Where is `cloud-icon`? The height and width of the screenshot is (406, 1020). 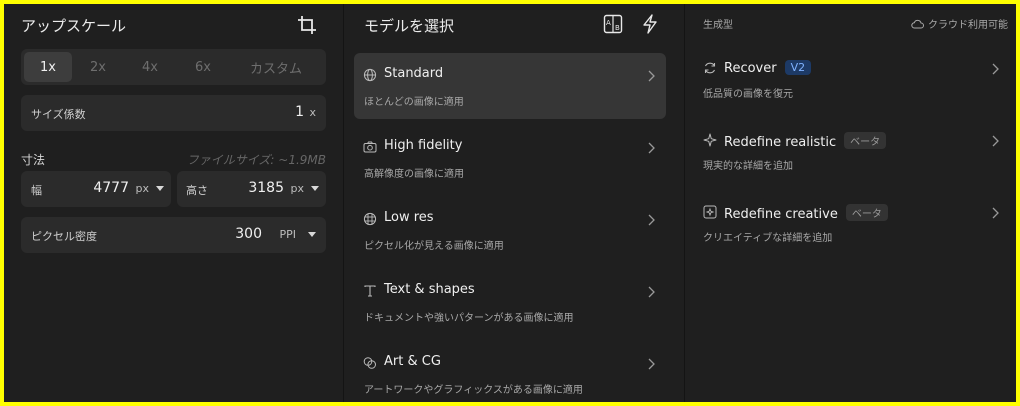 cloud-icon is located at coordinates (917, 23).